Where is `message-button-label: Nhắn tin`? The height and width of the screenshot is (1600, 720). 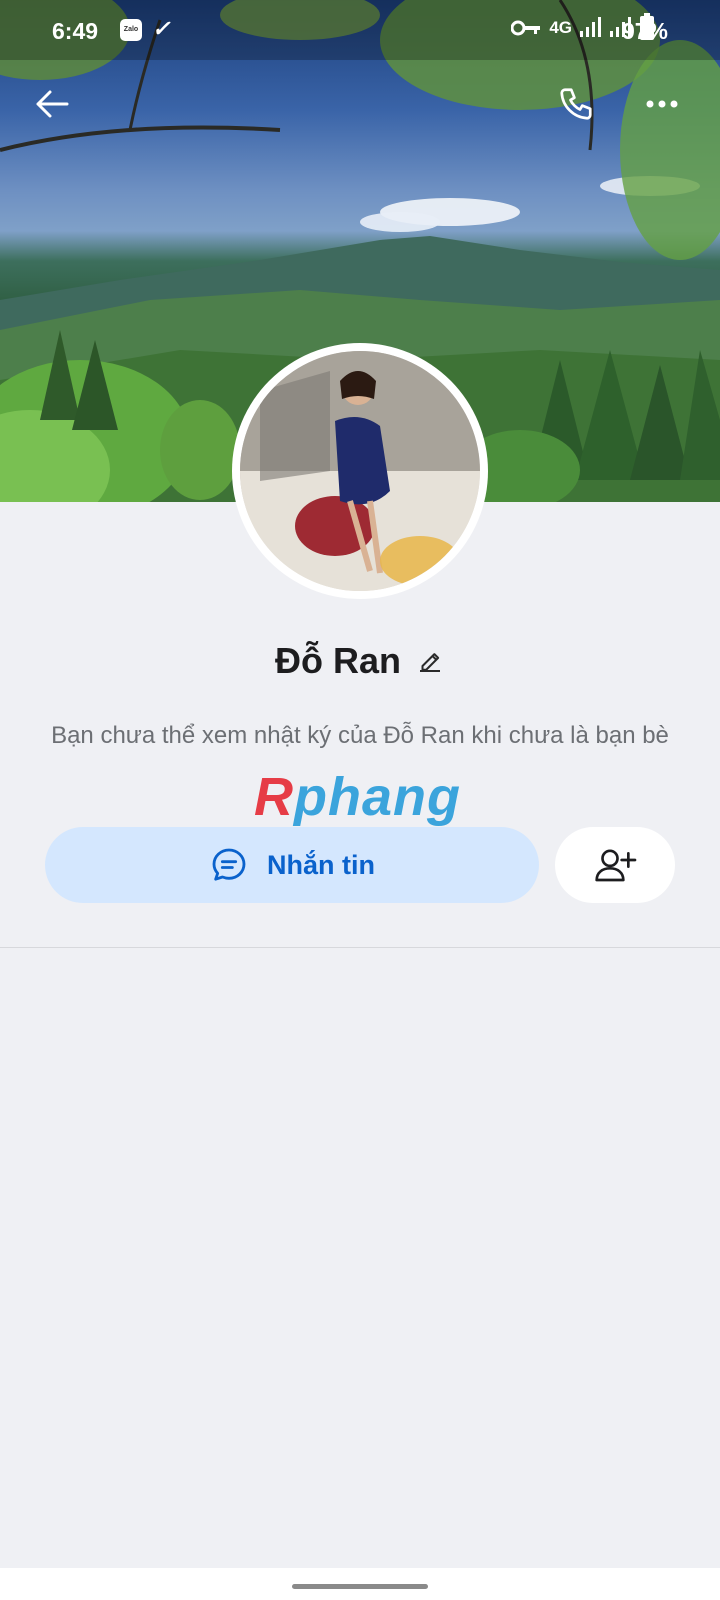
message-button-label: Nhắn tin is located at coordinates (321, 864).